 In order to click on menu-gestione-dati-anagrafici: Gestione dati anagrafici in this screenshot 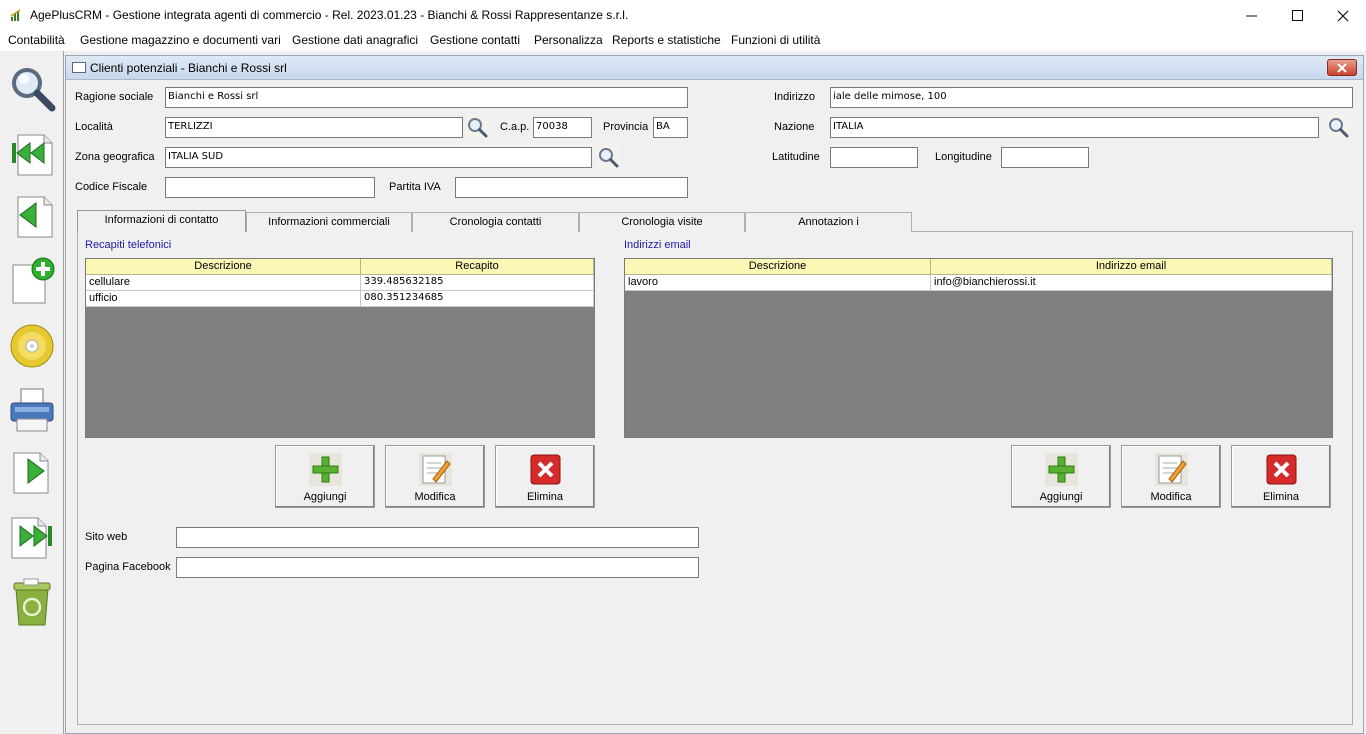, I will do `click(355, 40)`.